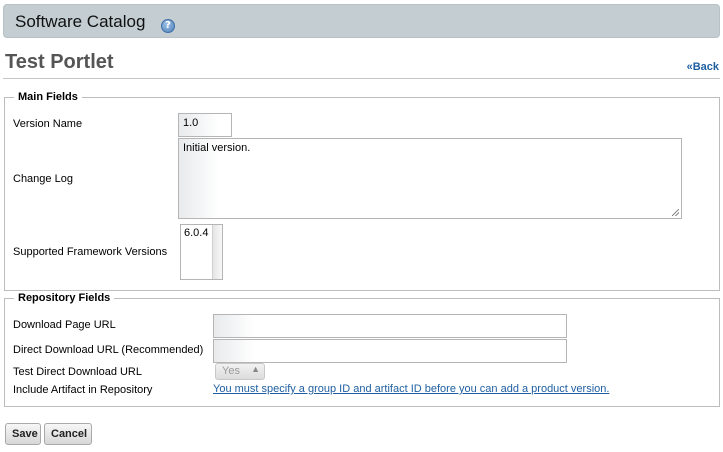  What do you see at coordinates (390, 326) in the screenshot?
I see `download-page-url-field` at bounding box center [390, 326].